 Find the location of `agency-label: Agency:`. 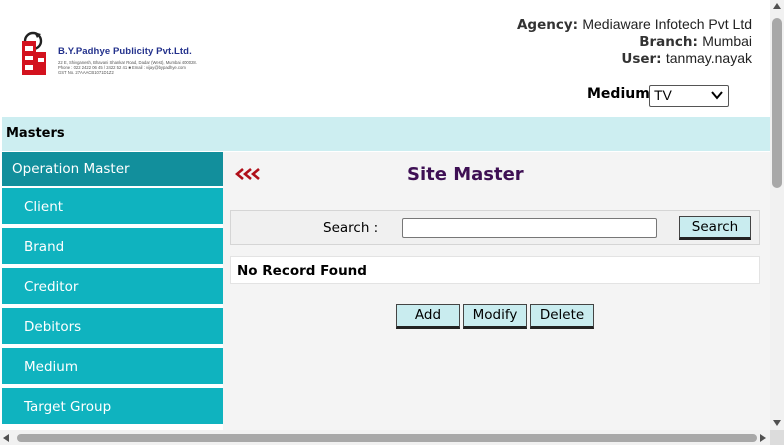

agency-label: Agency: is located at coordinates (547, 25).